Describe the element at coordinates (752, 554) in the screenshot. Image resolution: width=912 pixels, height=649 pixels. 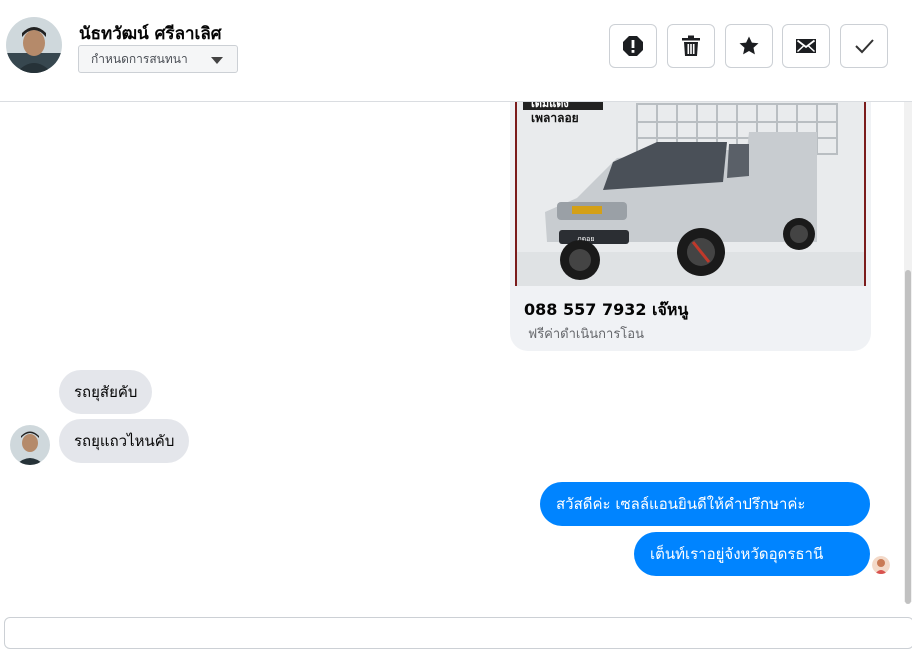
I see `outgoing-message: เต็นท์เราอยู่จังหวัดอุดรธานี` at that location.